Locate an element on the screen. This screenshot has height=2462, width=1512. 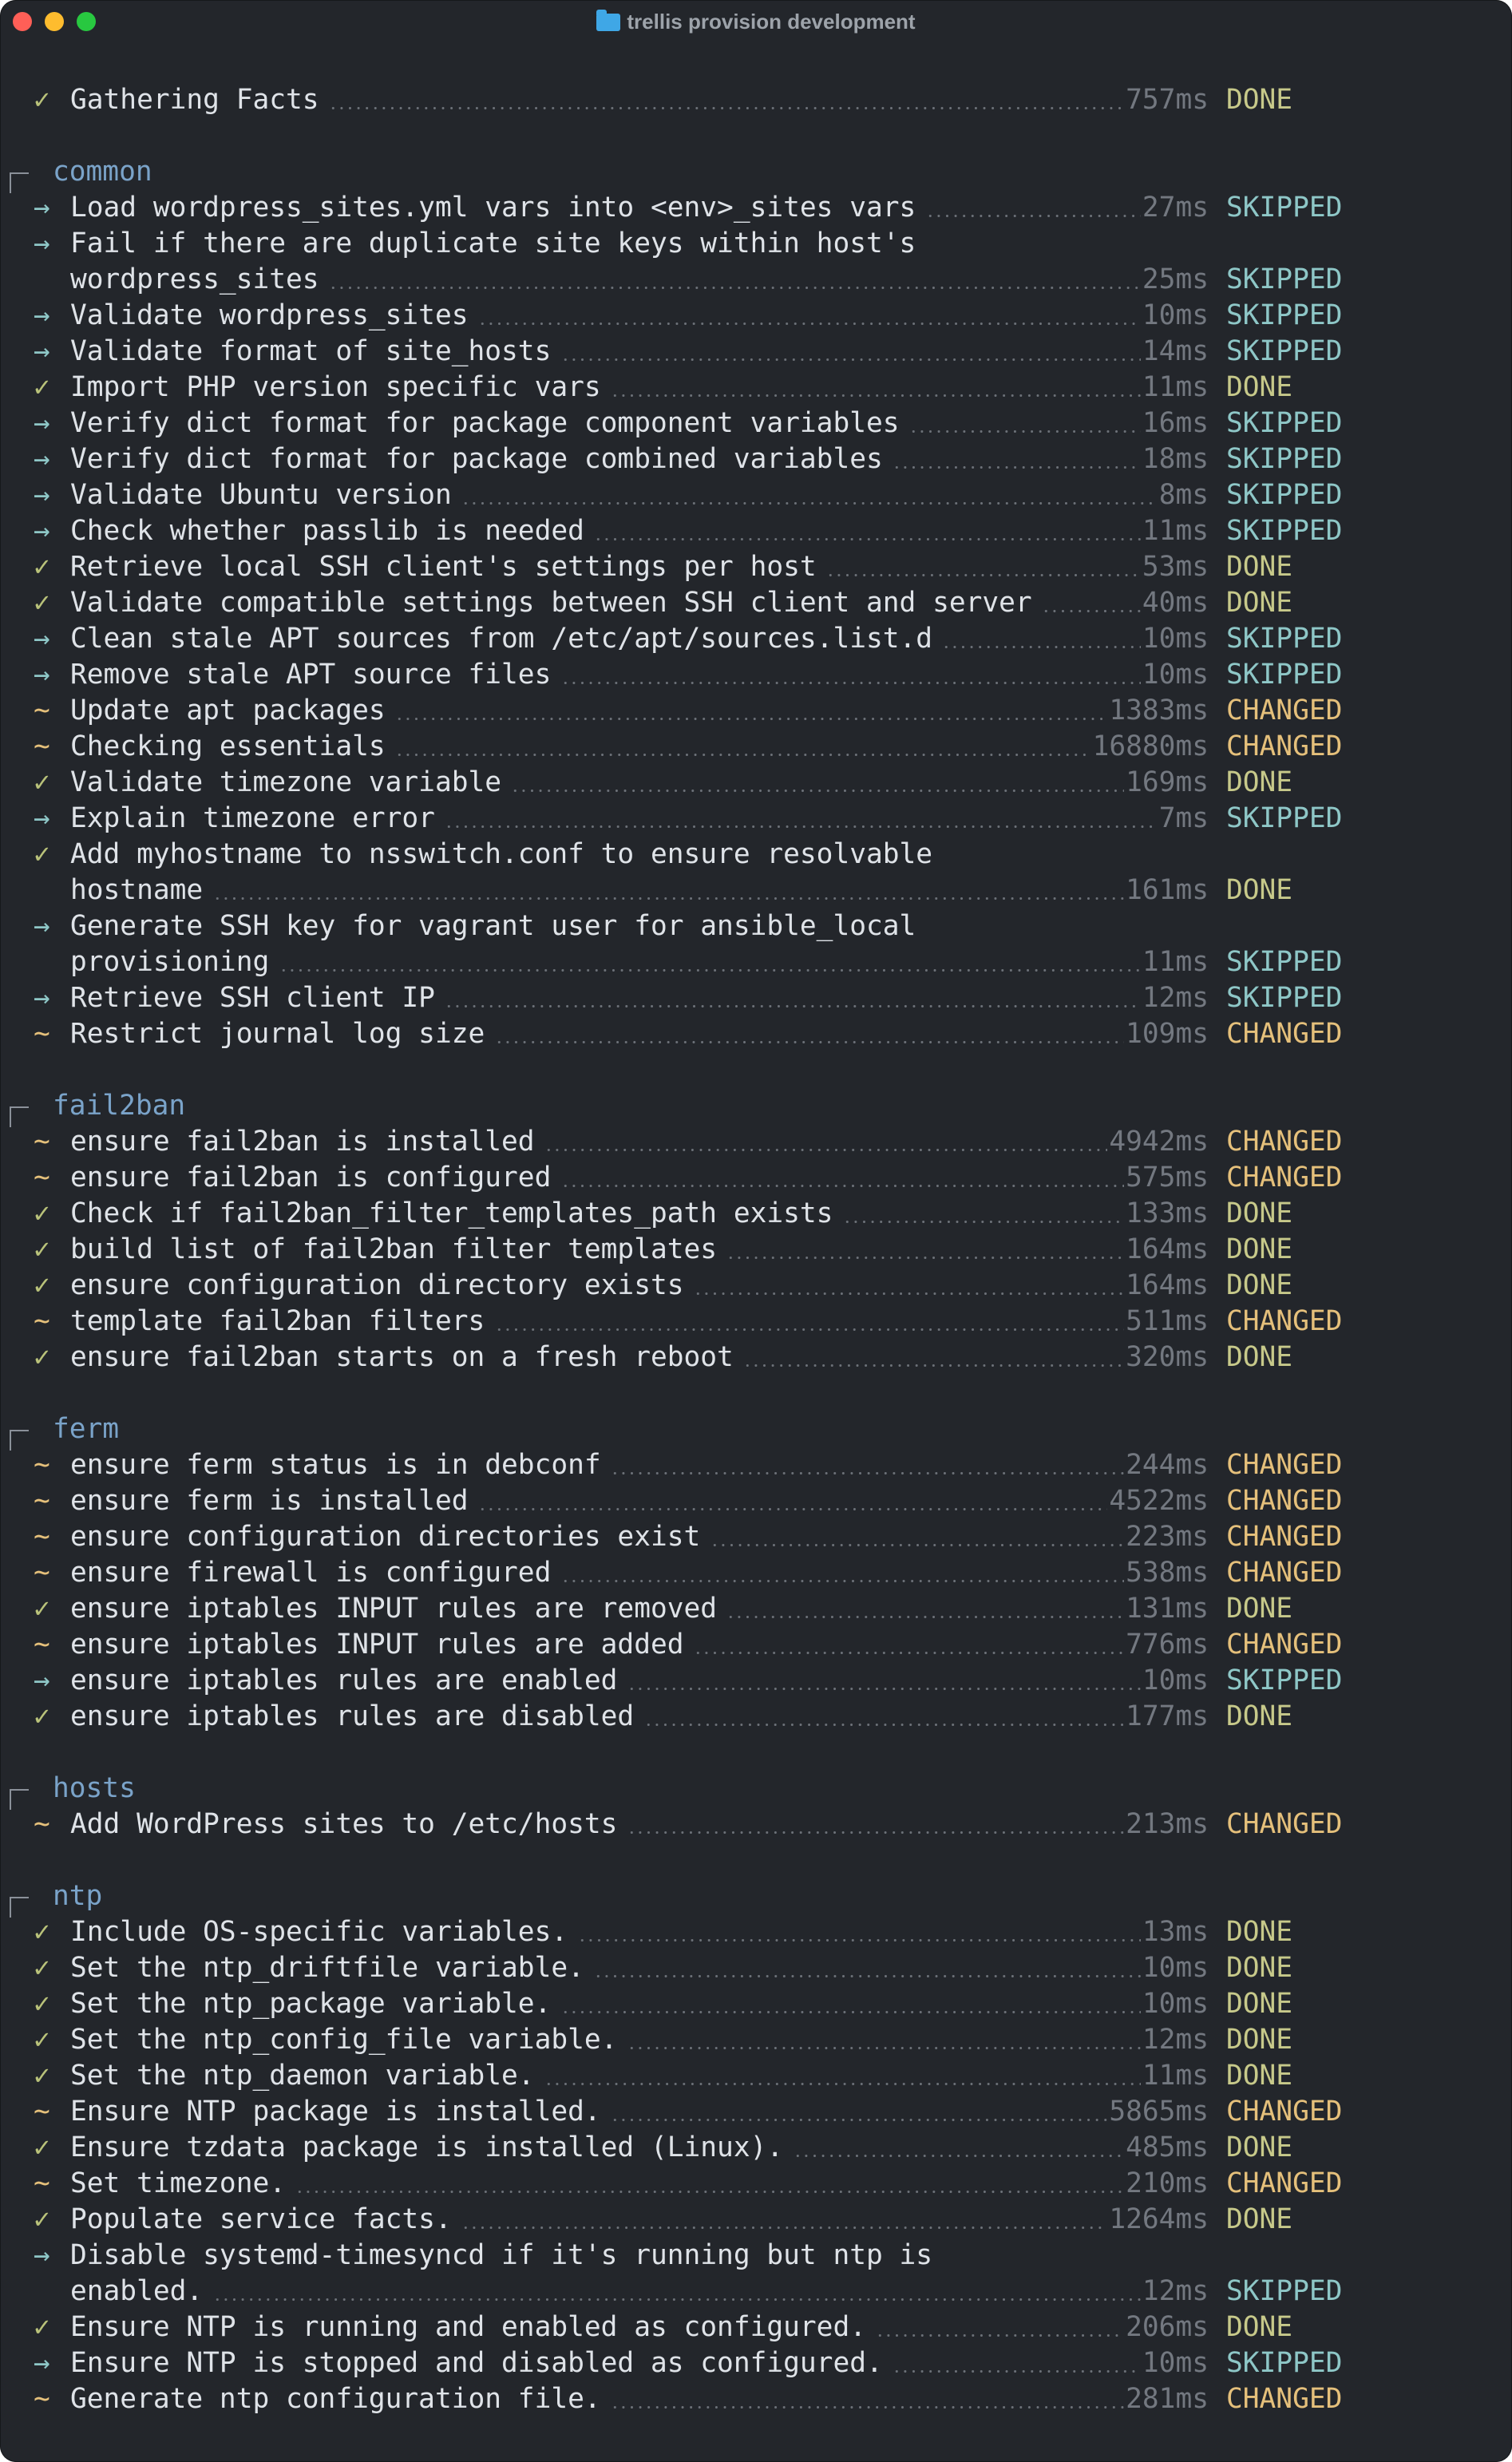
task-duration: 5865ms is located at coordinates (1159, 2112).